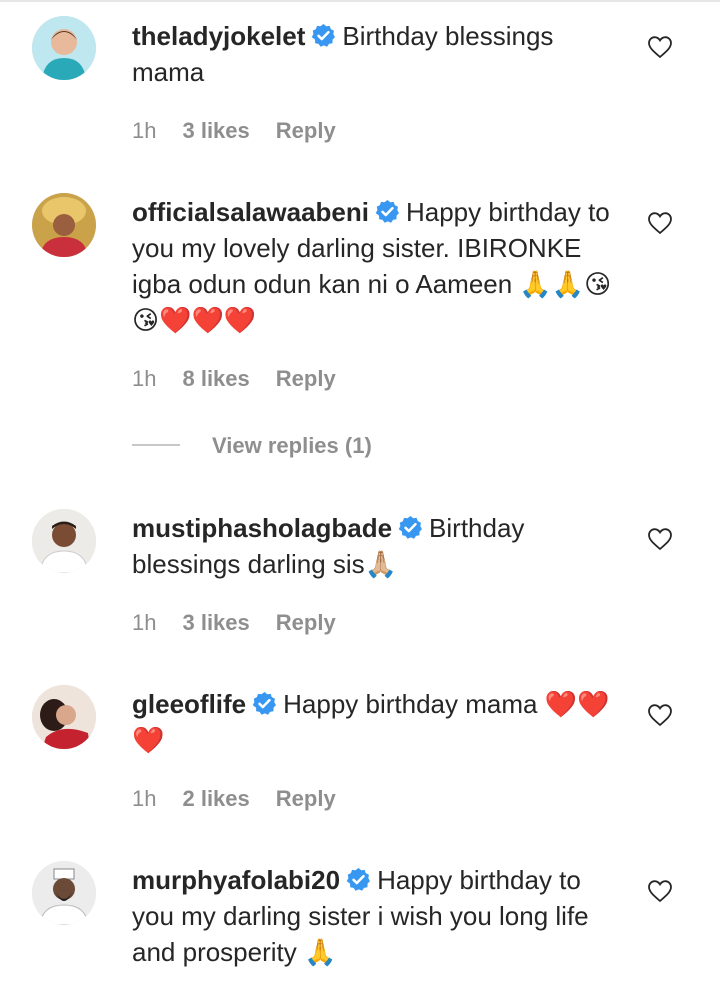 The width and height of the screenshot is (720, 991). What do you see at coordinates (250, 212) in the screenshot?
I see `username: officialsalawaabeni` at bounding box center [250, 212].